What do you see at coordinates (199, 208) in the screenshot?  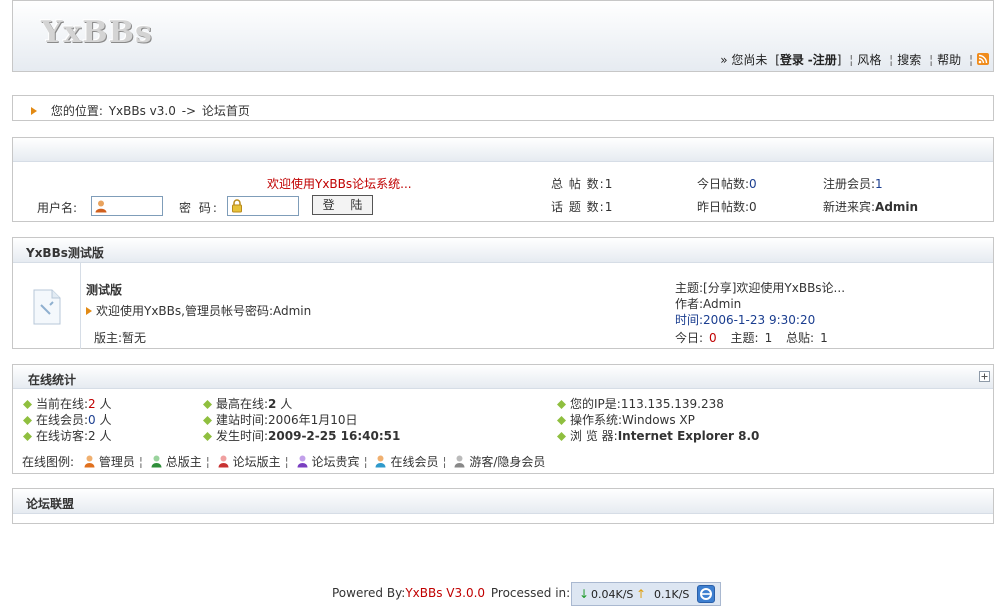 I see `password-label: 密 码:` at bounding box center [199, 208].